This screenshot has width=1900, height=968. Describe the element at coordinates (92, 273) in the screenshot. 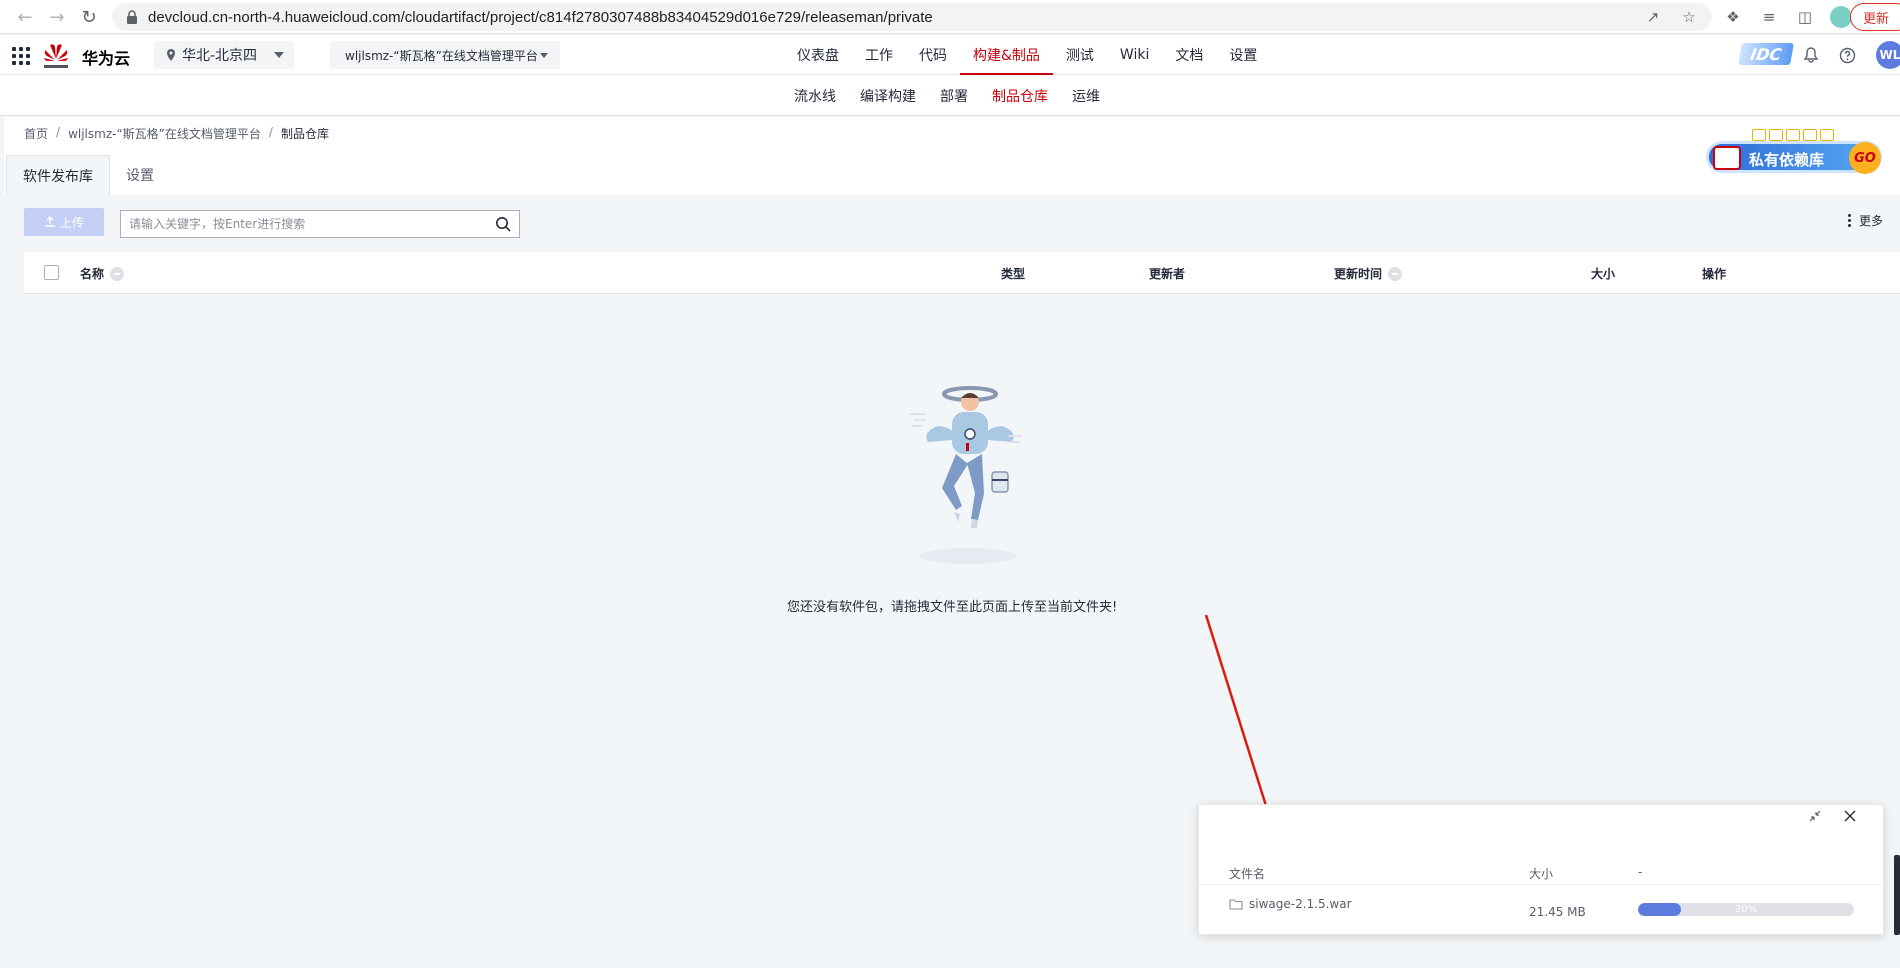

I see `column-header-name: 名称` at that location.